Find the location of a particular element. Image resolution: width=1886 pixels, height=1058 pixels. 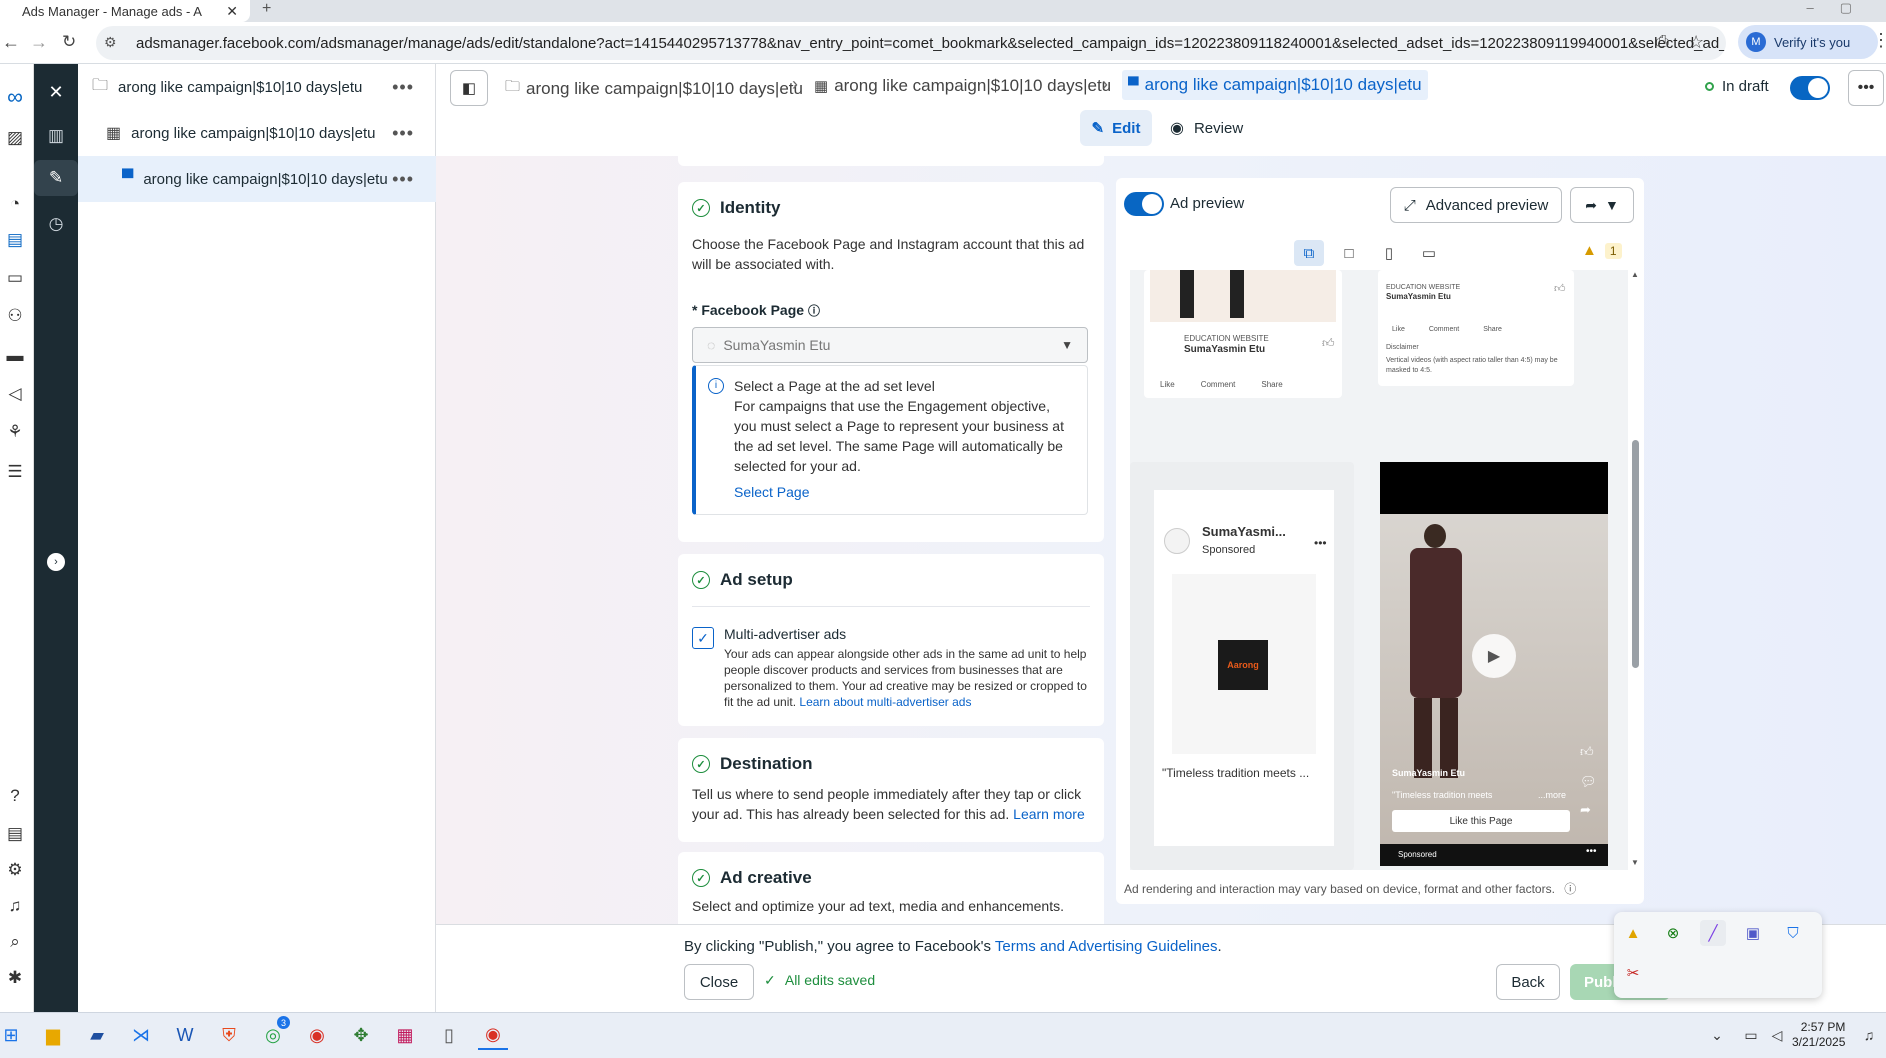

xbox-icon: ⊗ is located at coordinates (1673, 933).